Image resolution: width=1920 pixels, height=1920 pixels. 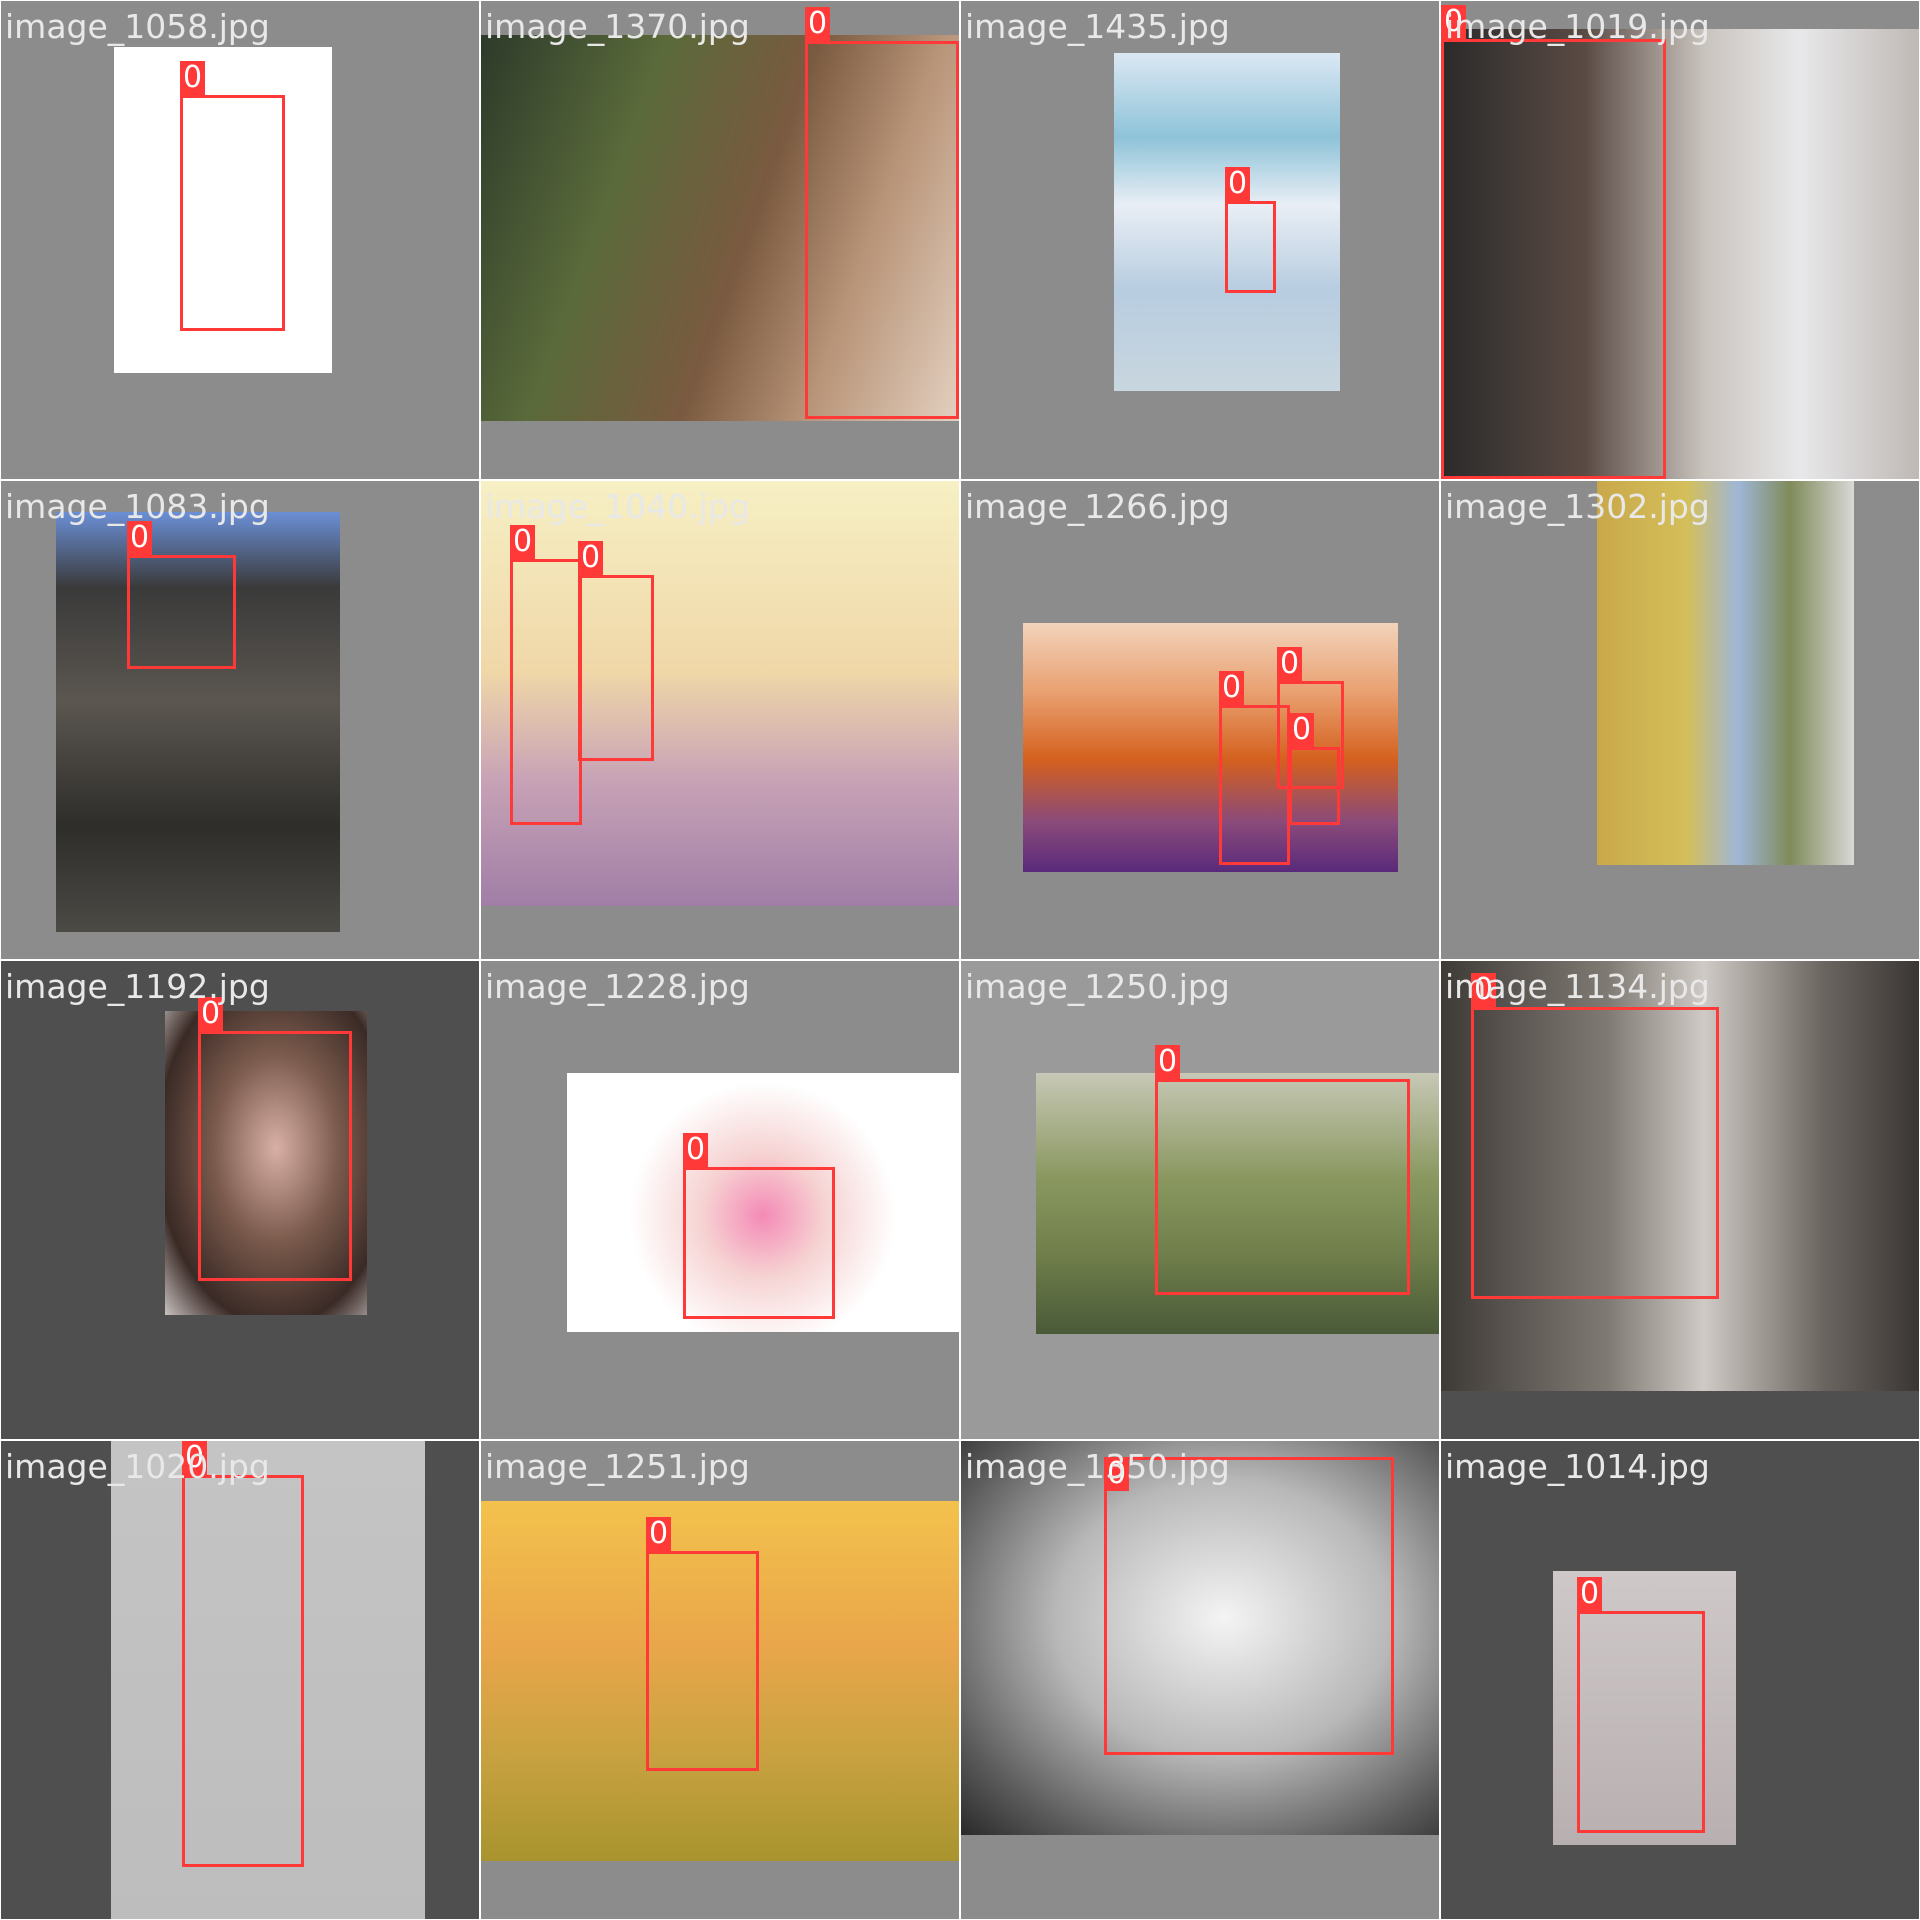 I want to click on grid-tile: image_1302.jpg, so click(x=1680, y=720).